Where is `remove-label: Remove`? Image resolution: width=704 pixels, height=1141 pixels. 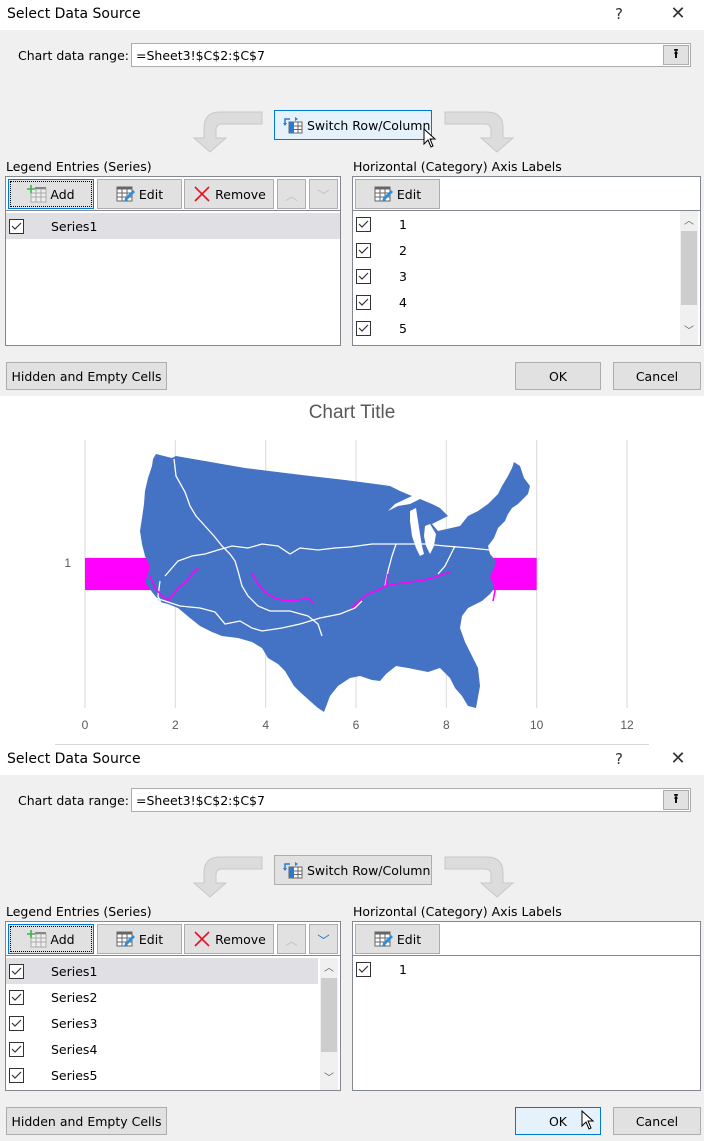 remove-label: Remove is located at coordinates (240, 194).